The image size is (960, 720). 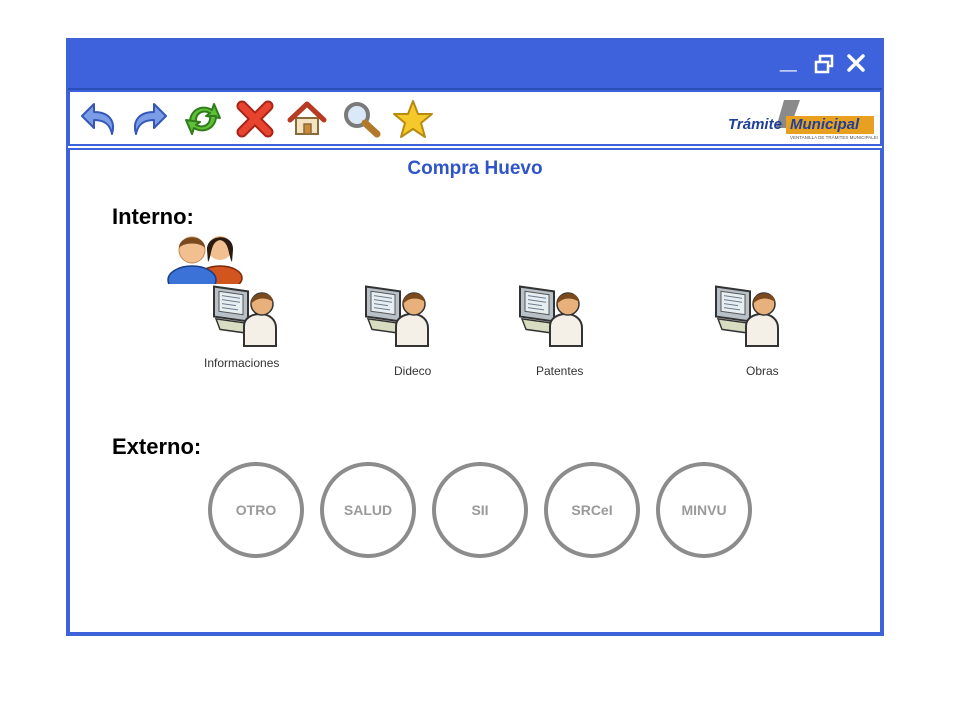 I want to click on external-label: SALUD, so click(x=368, y=510).